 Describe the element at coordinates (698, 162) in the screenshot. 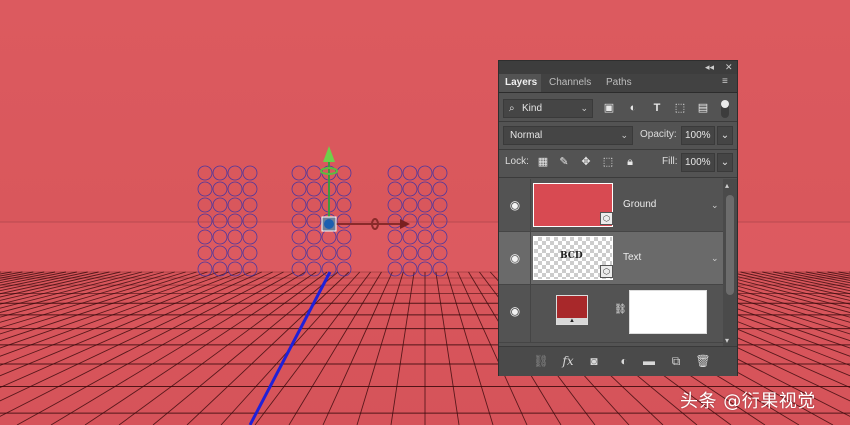

I see `fill-input: 100%` at that location.